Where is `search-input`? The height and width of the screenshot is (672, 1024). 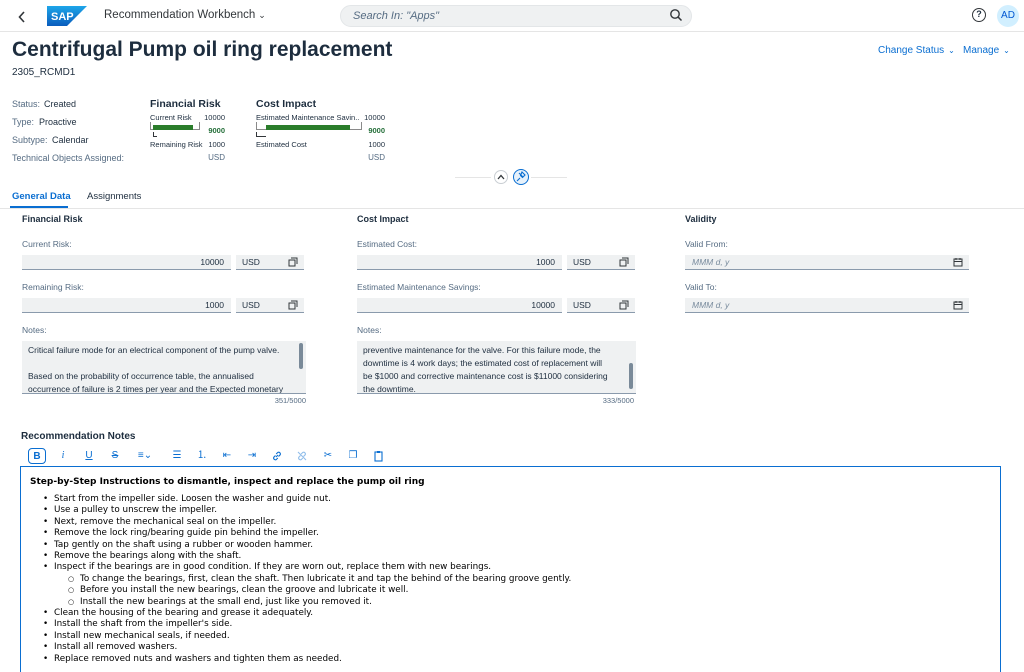
search-input is located at coordinates (503, 16).